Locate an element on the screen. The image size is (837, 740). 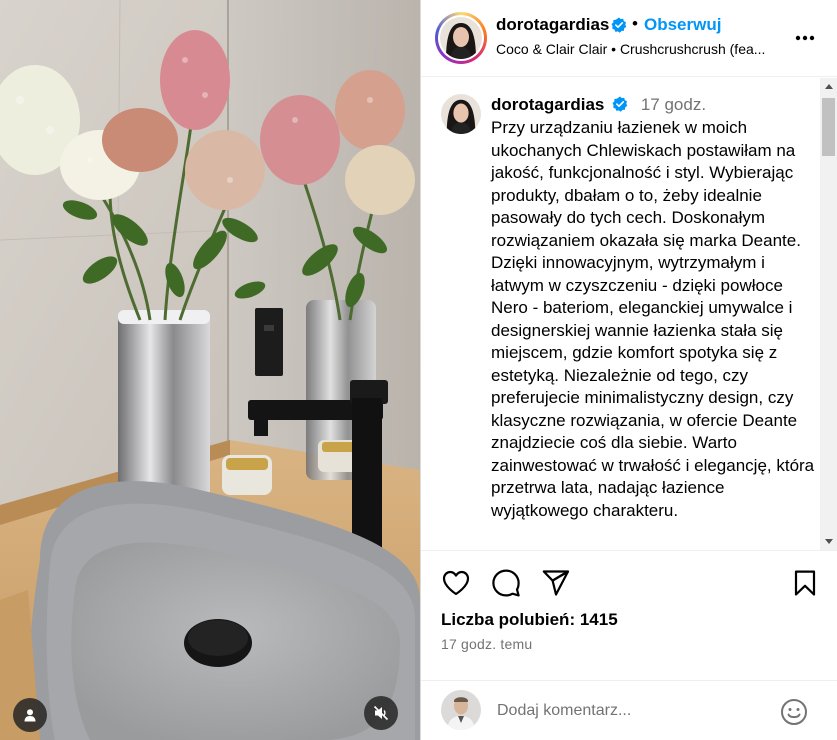
bookmark-icon is located at coordinates (805, 583).